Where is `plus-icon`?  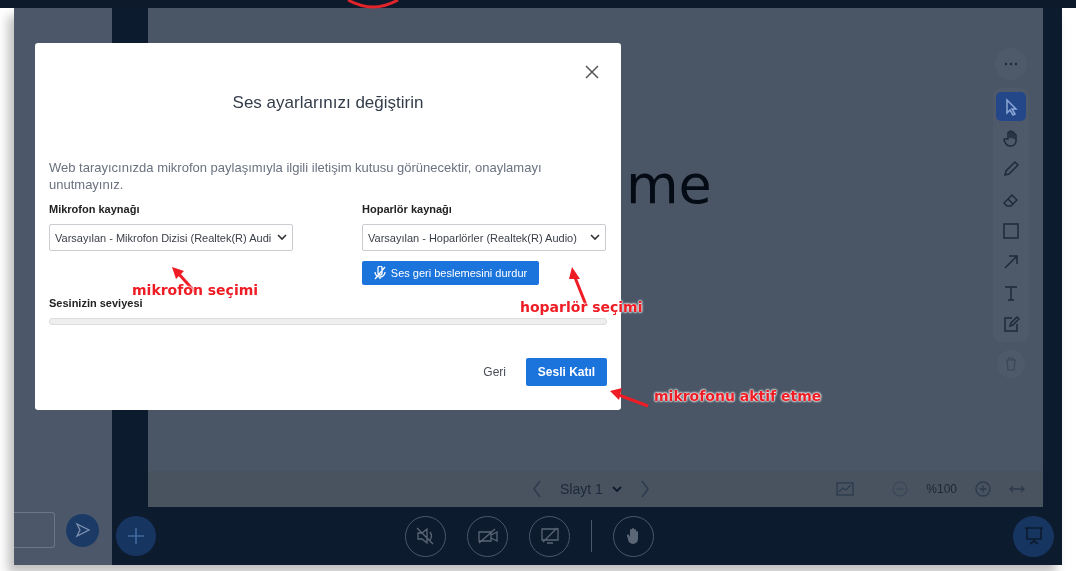
plus-icon is located at coordinates (136, 536).